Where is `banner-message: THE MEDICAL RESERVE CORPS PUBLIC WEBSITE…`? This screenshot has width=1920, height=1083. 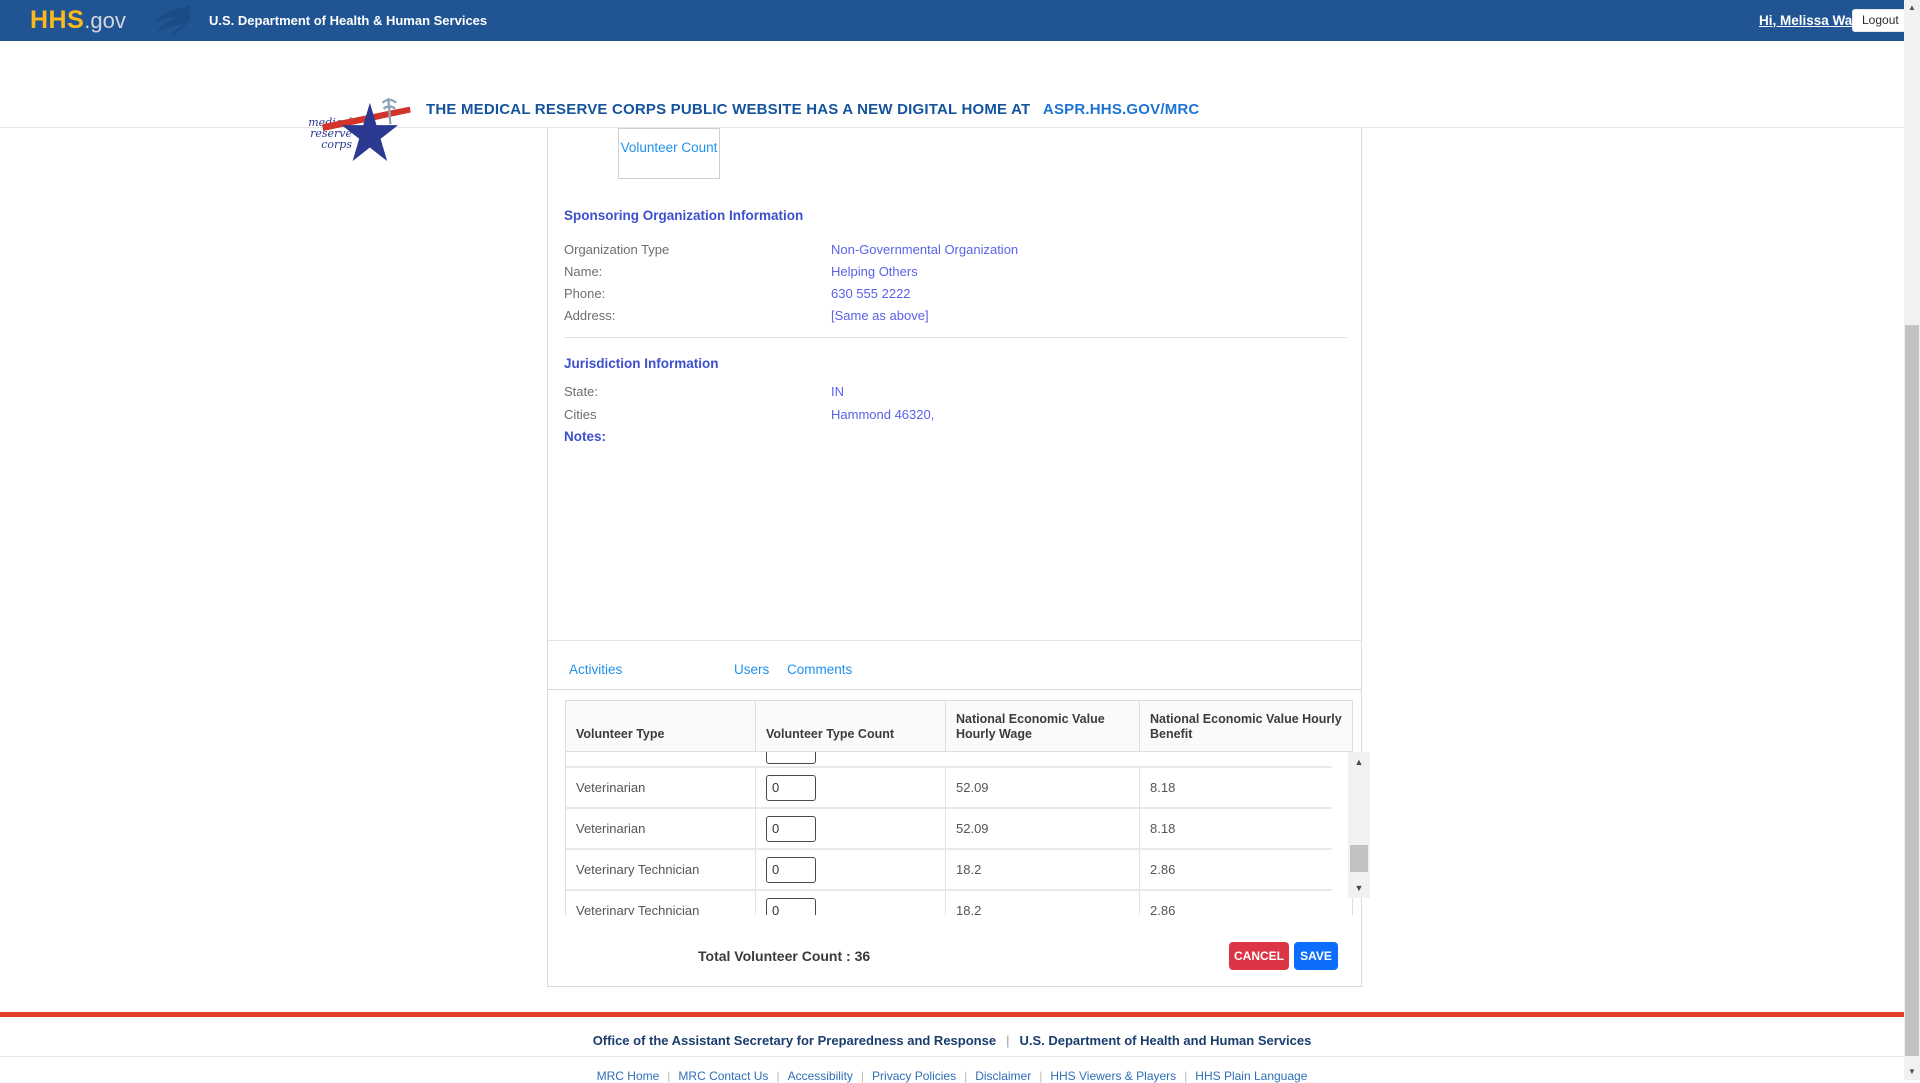 banner-message: THE MEDICAL RESERVE CORPS PUBLIC WEBSITE… is located at coordinates (812, 109).